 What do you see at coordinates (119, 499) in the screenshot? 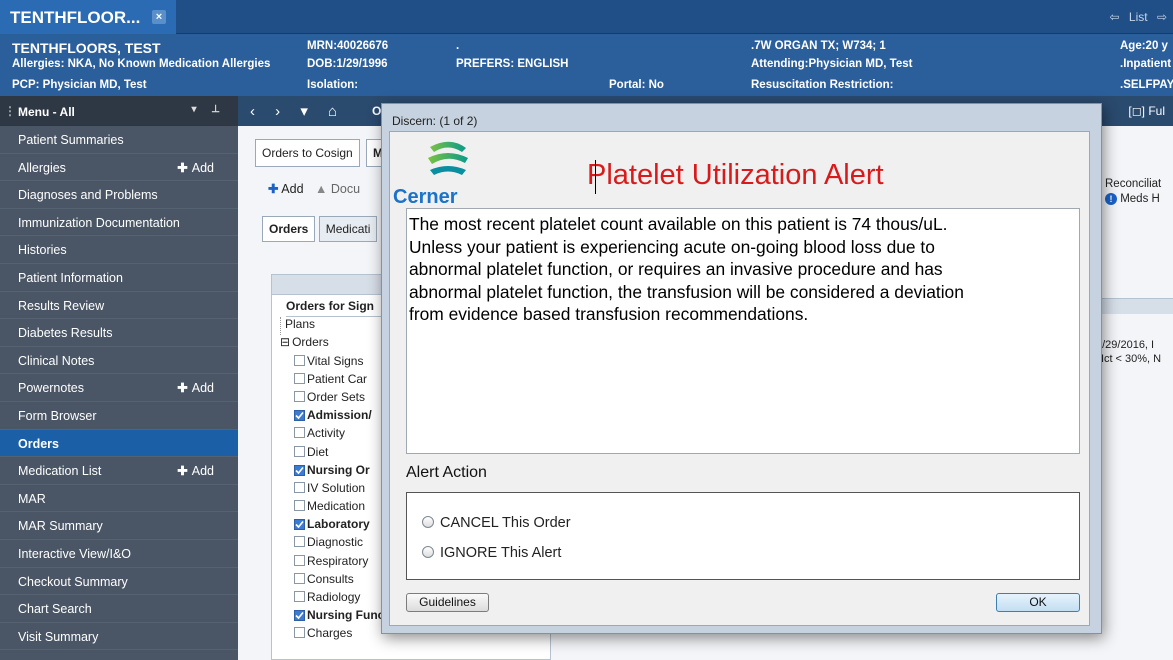
I see `sidebar-item-mar: MAR` at bounding box center [119, 499].